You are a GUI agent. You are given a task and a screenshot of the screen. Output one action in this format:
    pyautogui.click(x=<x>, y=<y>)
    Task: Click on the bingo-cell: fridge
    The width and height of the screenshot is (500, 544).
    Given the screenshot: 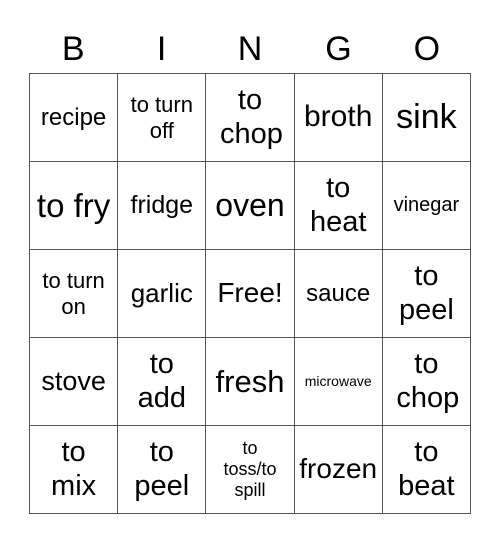 What is the action you would take?
    pyautogui.click(x=162, y=206)
    